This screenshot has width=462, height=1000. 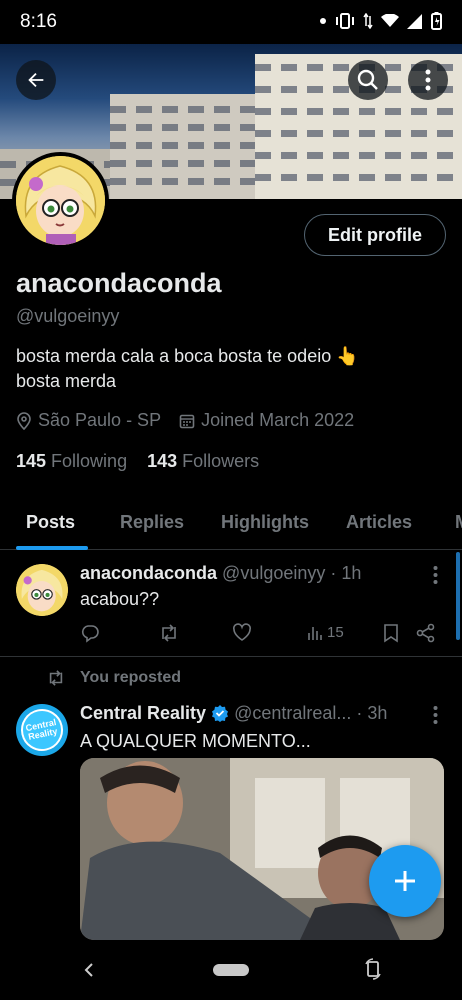 What do you see at coordinates (89, 461) in the screenshot?
I see `following-label: Following` at bounding box center [89, 461].